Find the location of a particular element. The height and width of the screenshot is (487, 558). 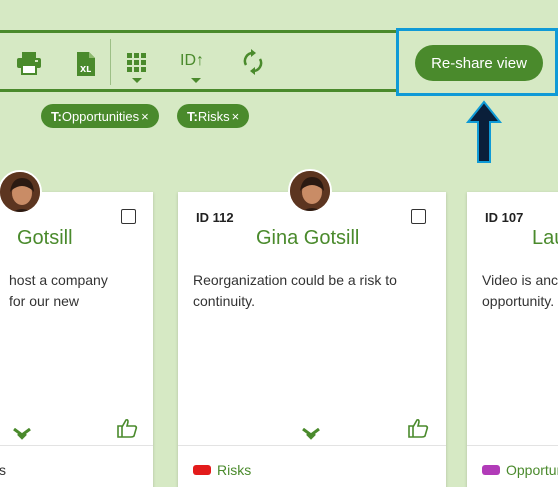

filter-chip-label: Risks is located at coordinates (213, 116).